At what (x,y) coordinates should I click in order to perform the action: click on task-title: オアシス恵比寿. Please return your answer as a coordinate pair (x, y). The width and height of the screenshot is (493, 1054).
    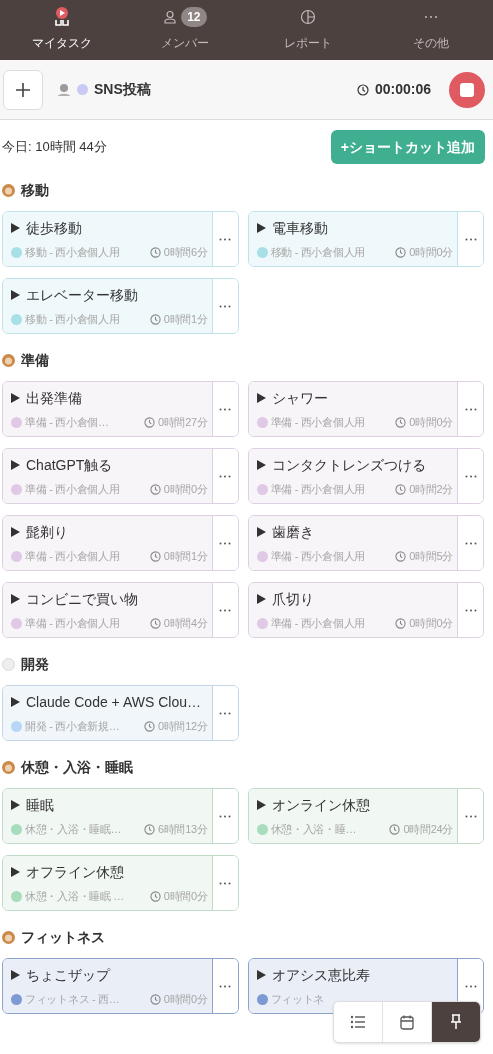
    Looking at the image, I should click on (320, 975).